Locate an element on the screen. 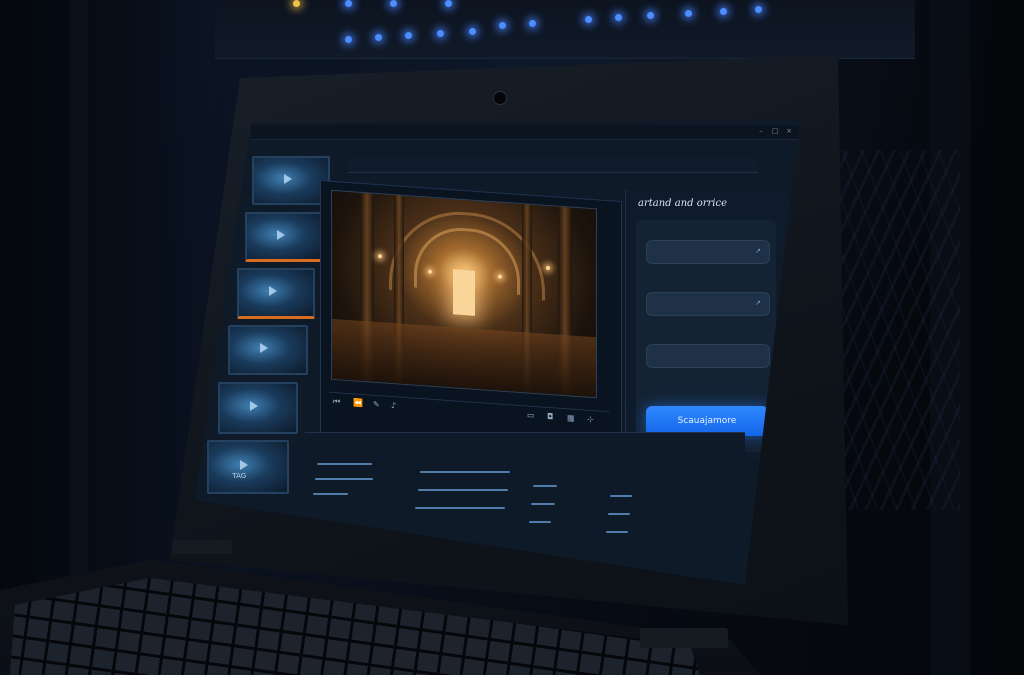  corridor-doorway is located at coordinates (464, 292).